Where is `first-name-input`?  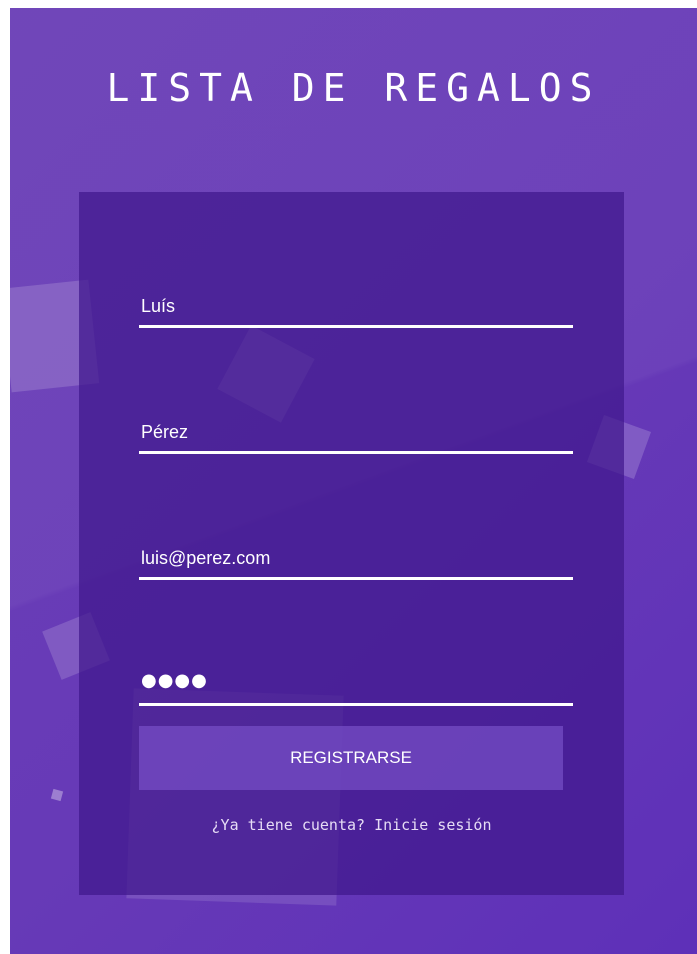
first-name-input is located at coordinates (351, 306).